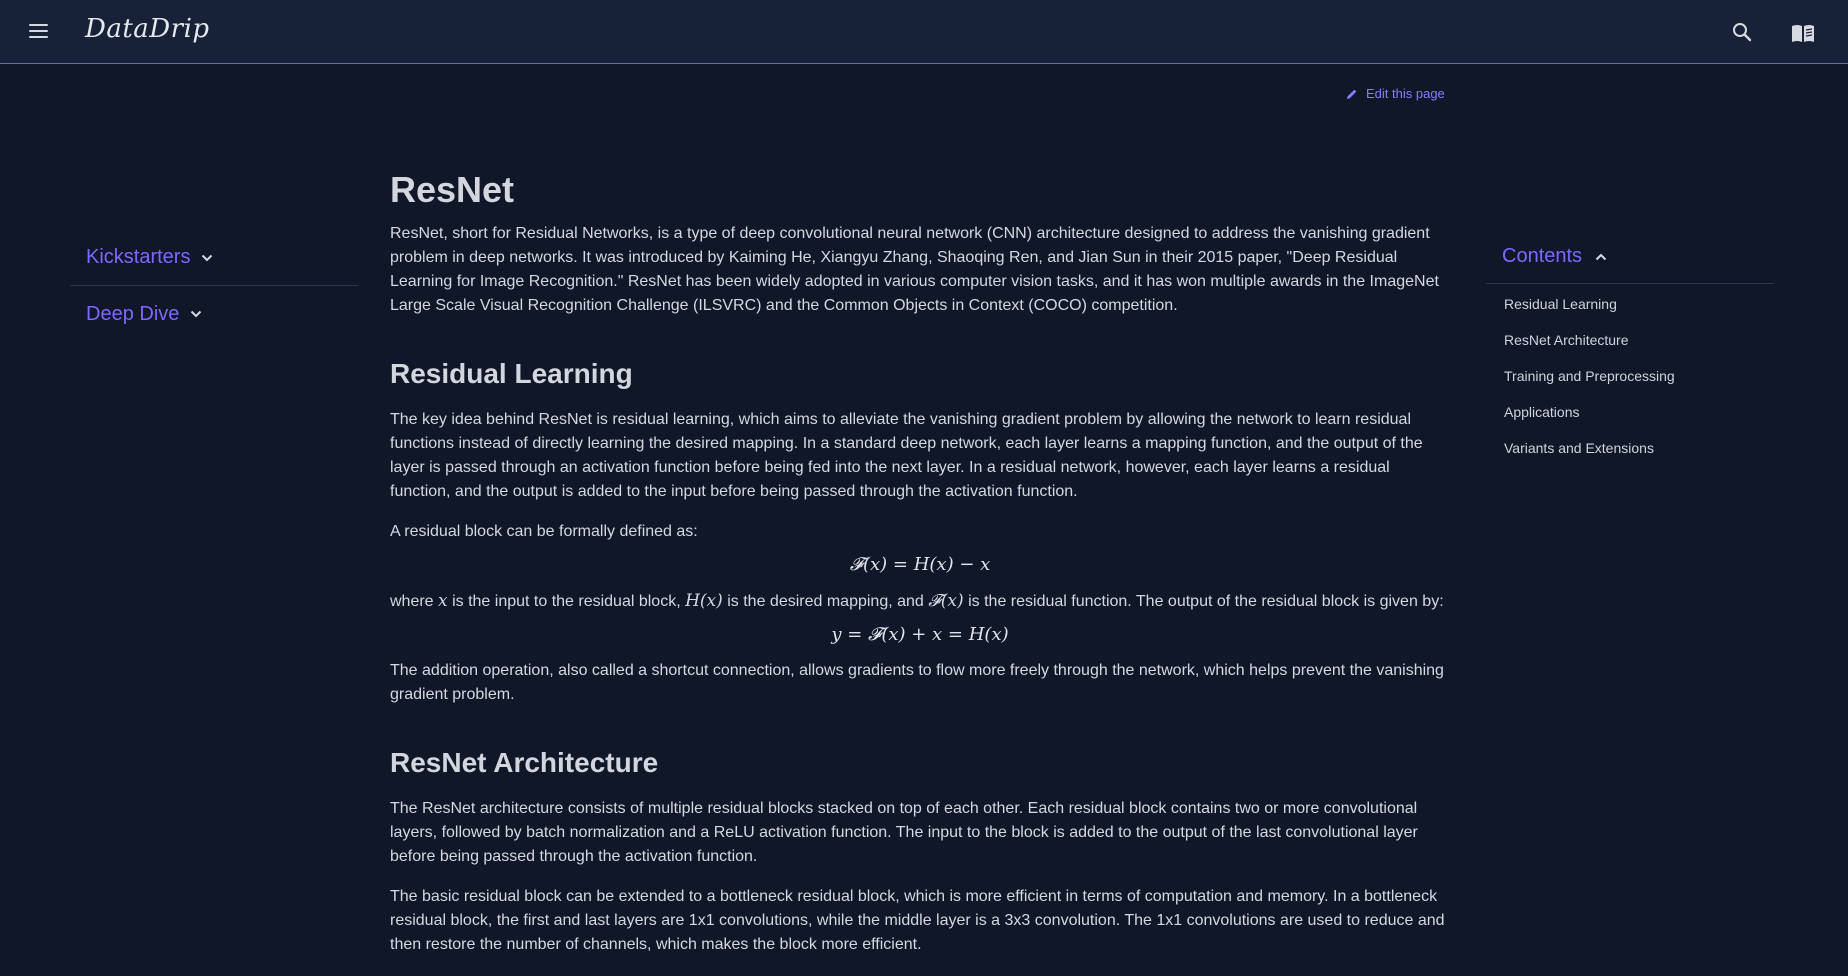  I want to click on nav-item-kickstarters: Kickstarters, so click(214, 258).